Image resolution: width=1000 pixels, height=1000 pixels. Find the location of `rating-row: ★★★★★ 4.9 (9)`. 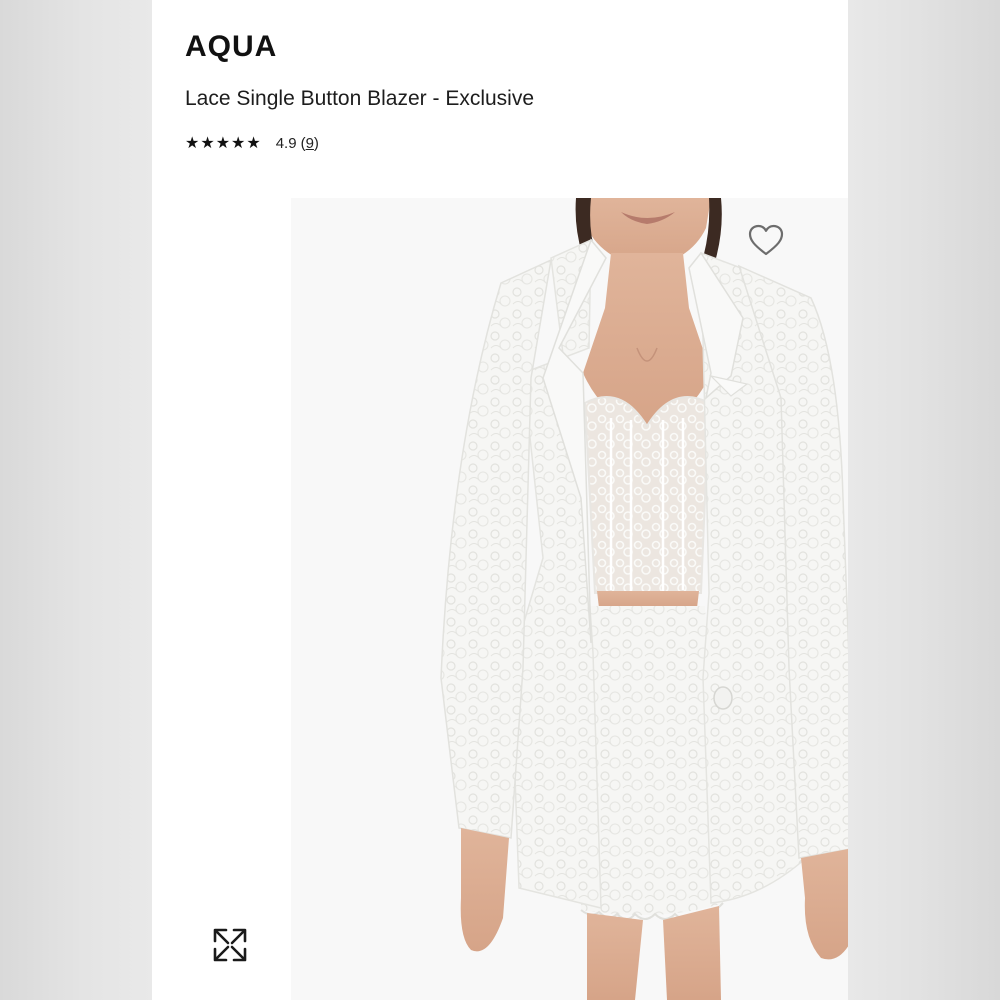

rating-row: ★★★★★ 4.9 (9) is located at coordinates (252, 143).